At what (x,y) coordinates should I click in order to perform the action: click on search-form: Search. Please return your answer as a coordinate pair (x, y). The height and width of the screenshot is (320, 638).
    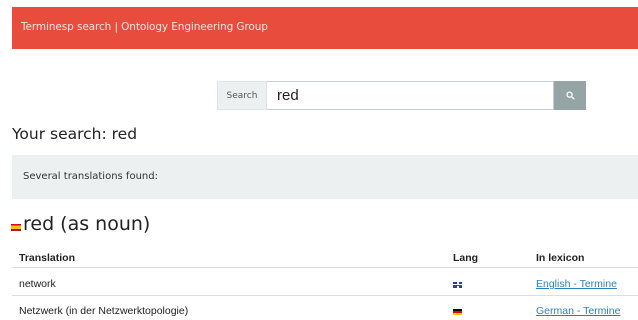
    Looking at the image, I should click on (401, 95).